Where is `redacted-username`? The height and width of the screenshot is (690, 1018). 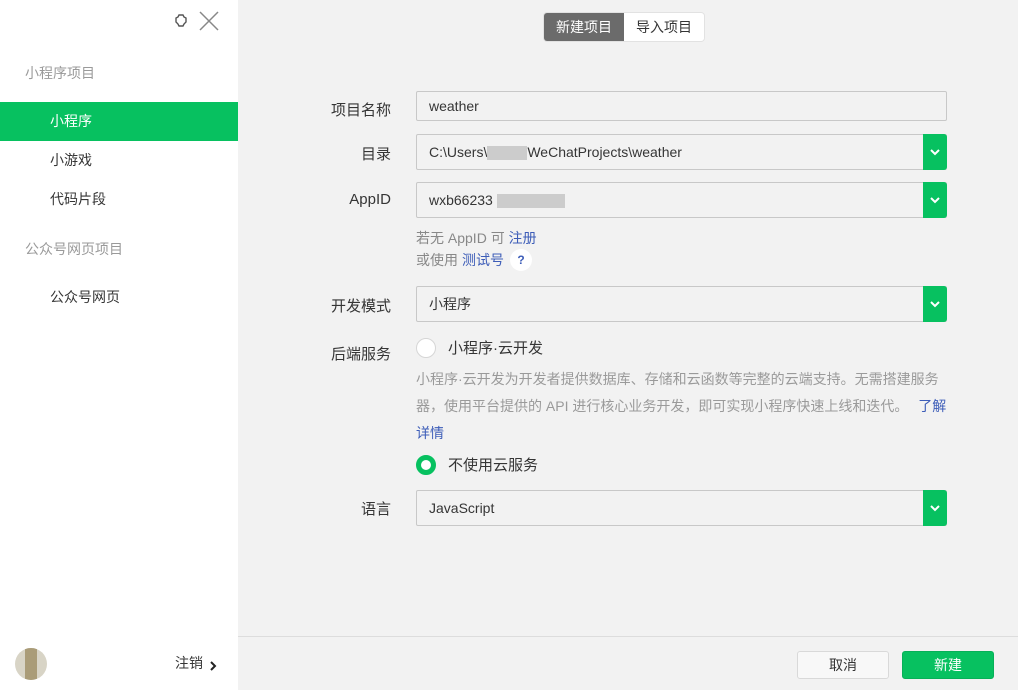 redacted-username is located at coordinates (507, 153).